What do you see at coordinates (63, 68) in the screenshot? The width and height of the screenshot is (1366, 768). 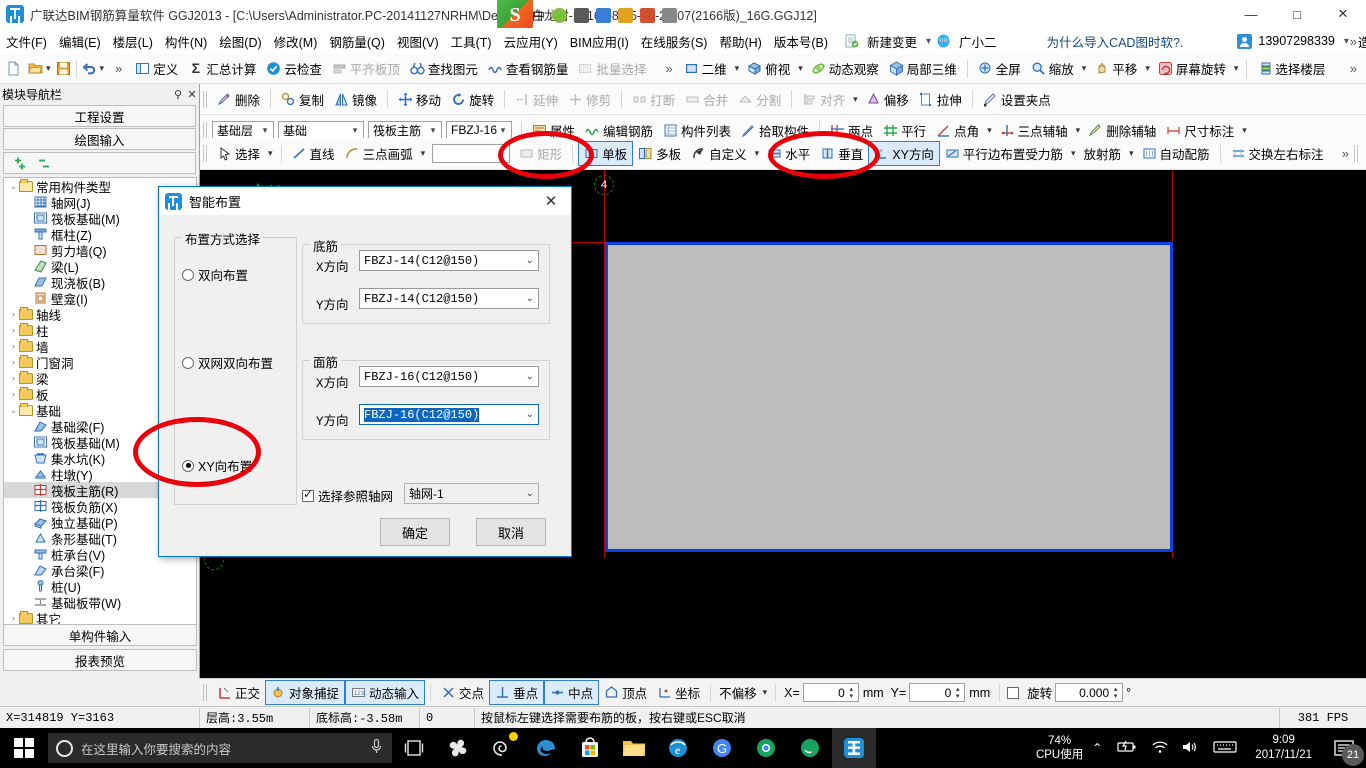 I see `save-icon` at bounding box center [63, 68].